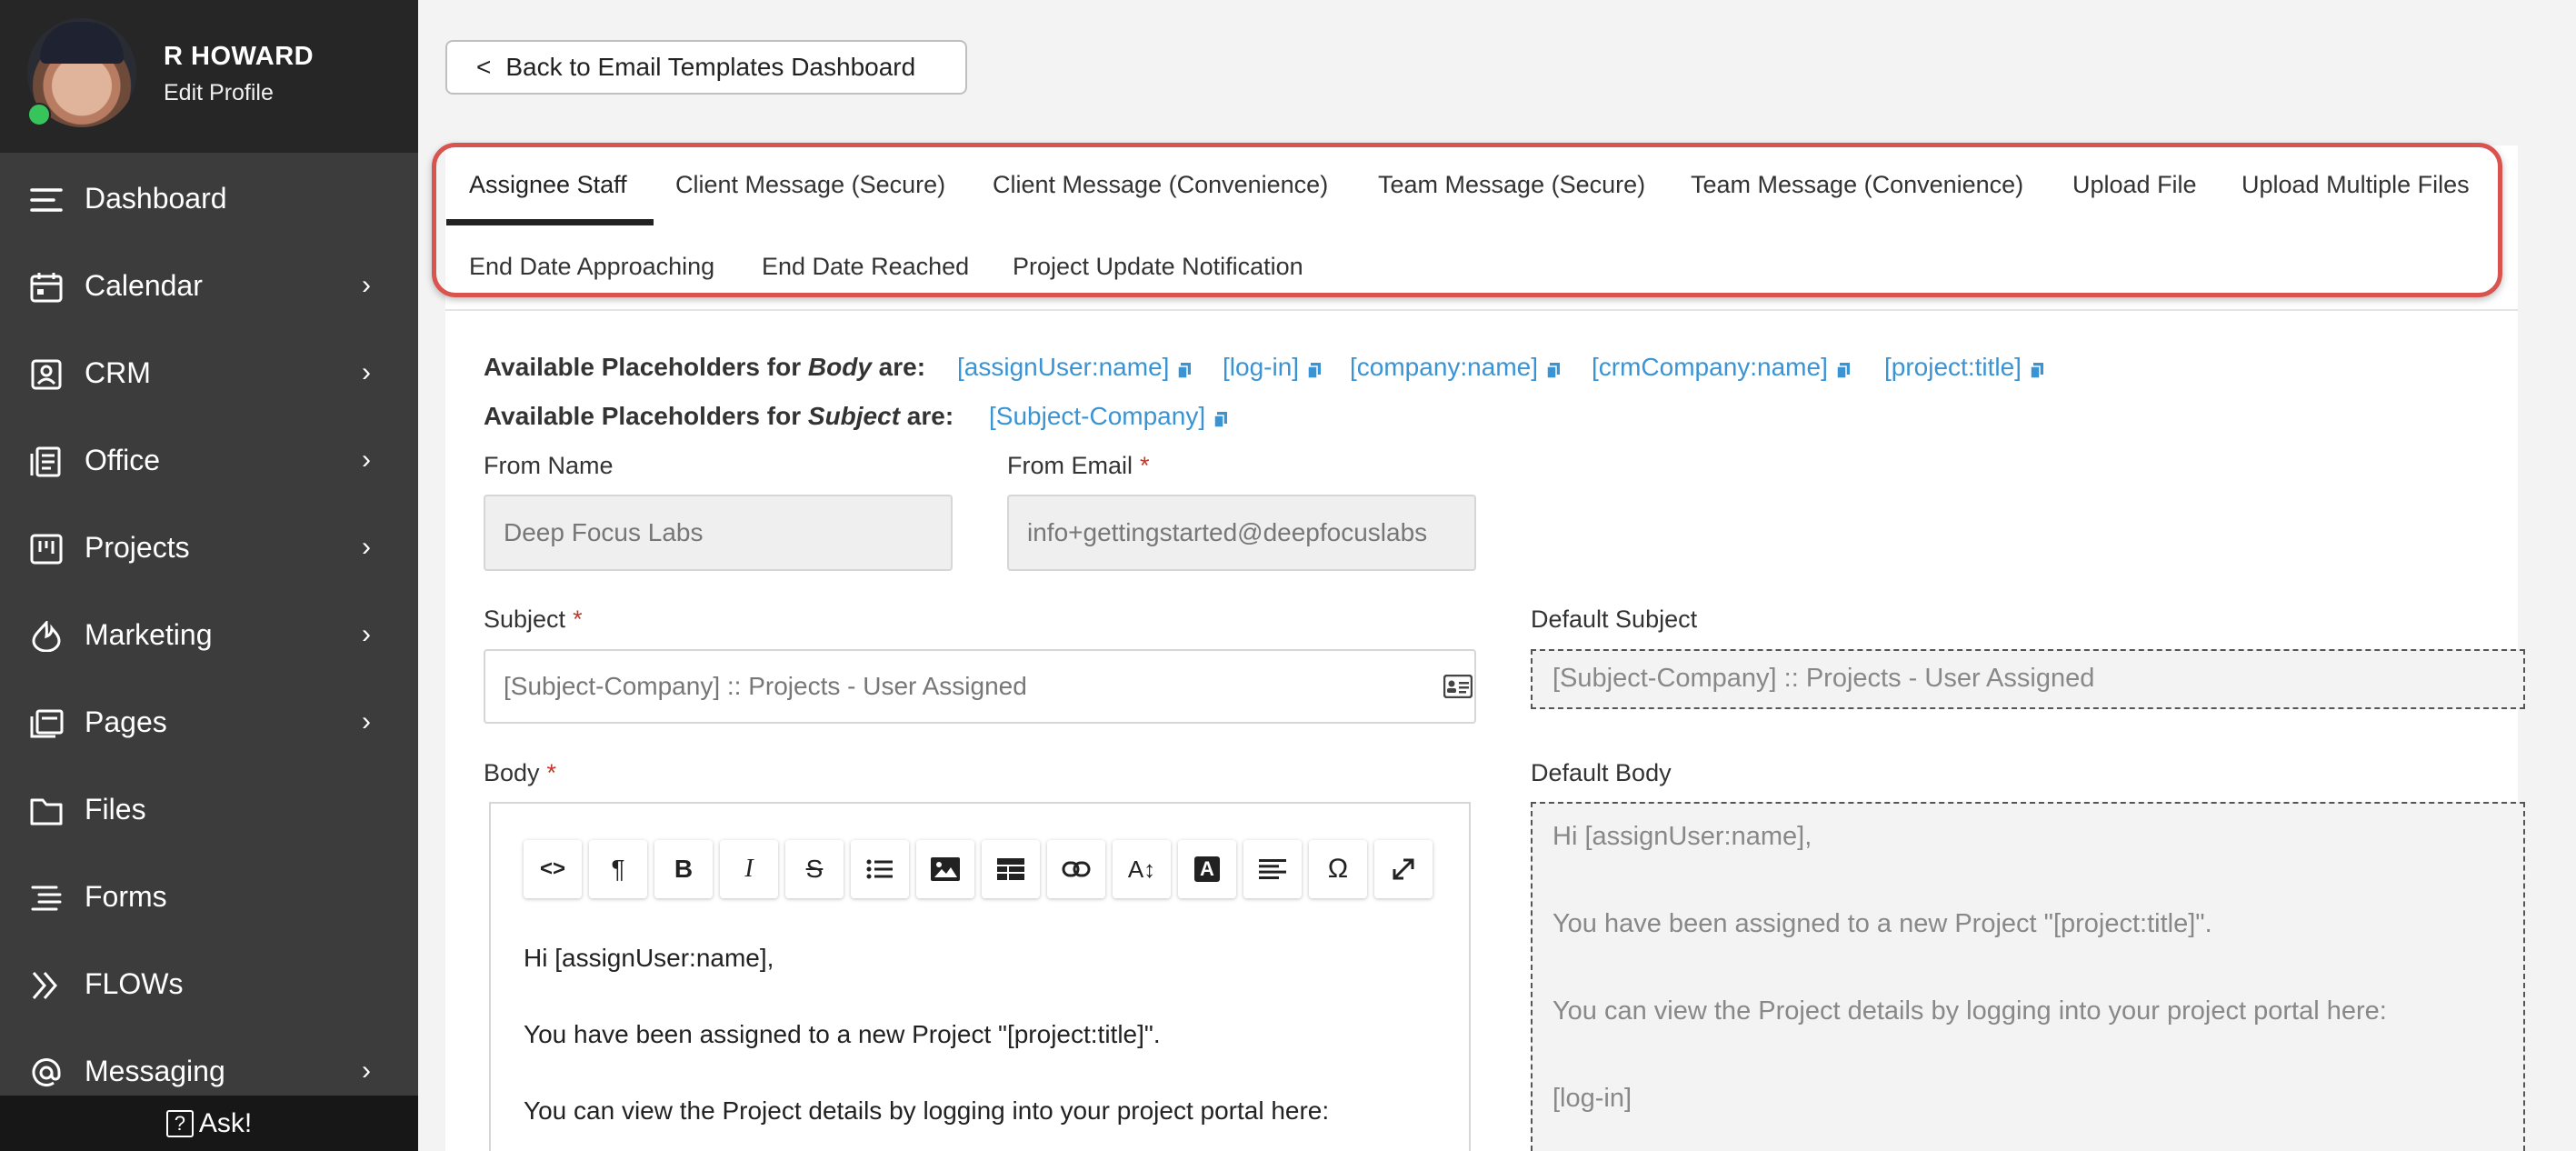 The image size is (2576, 1151). I want to click on office-document-icon, so click(45, 462).